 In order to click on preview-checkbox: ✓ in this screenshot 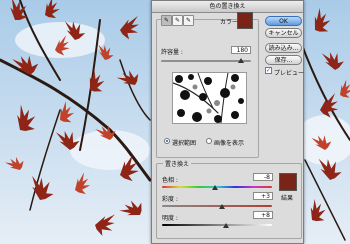, I will do `click(268, 70)`.